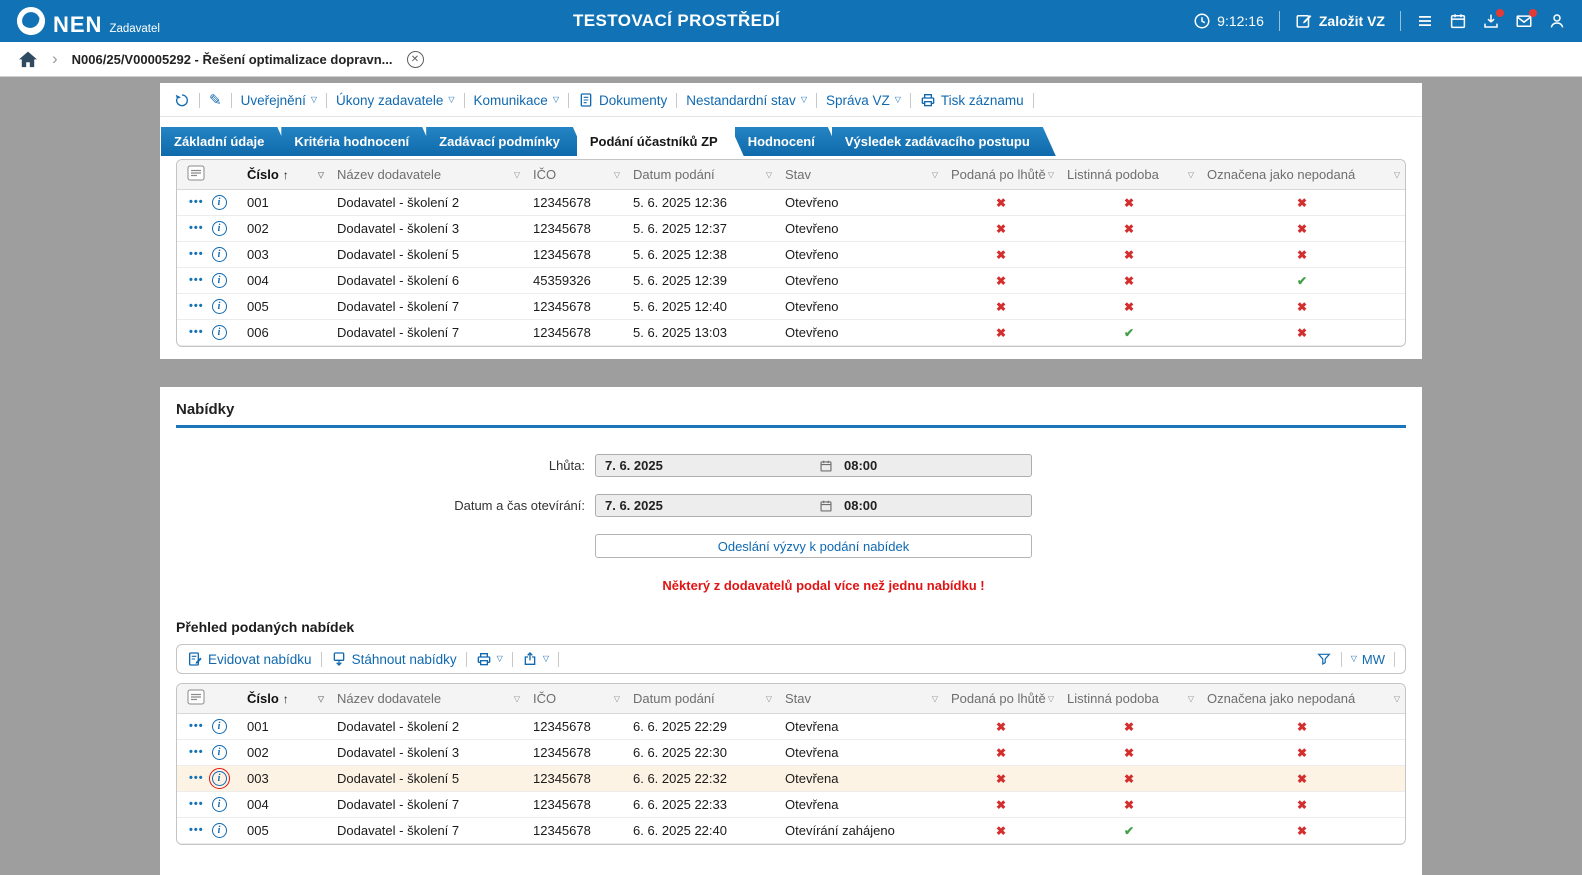 This screenshot has height=875, width=1582. Describe the element at coordinates (1324, 659) in the screenshot. I see `filter-button` at that location.